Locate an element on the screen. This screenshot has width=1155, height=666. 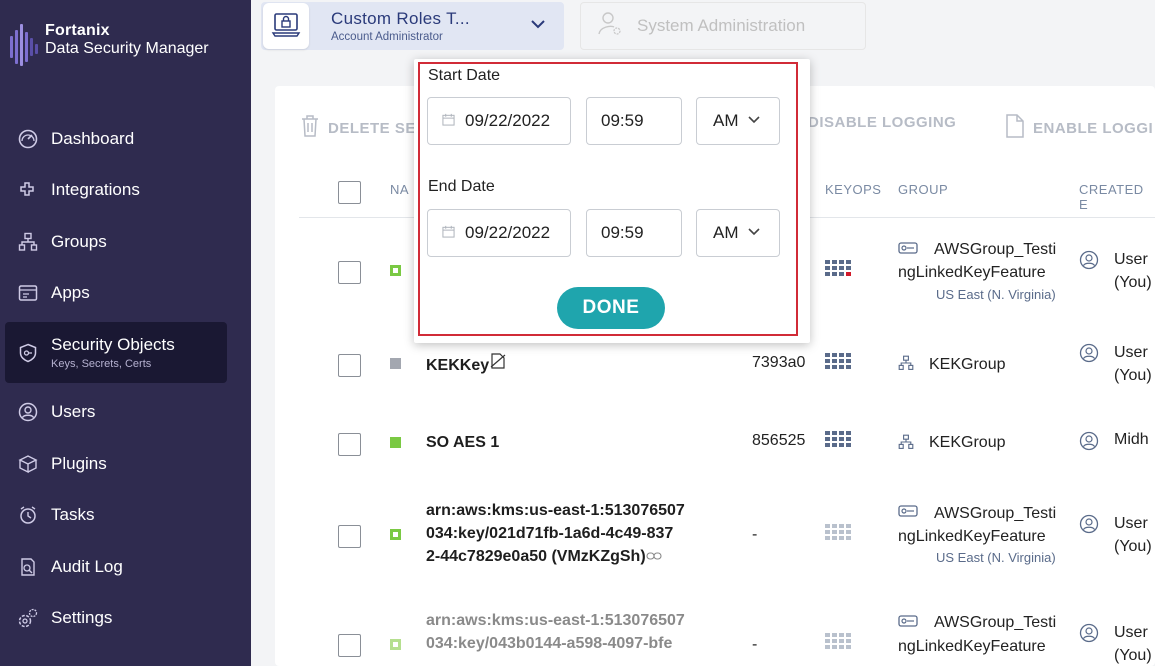
done-button: DONE is located at coordinates (611, 308).